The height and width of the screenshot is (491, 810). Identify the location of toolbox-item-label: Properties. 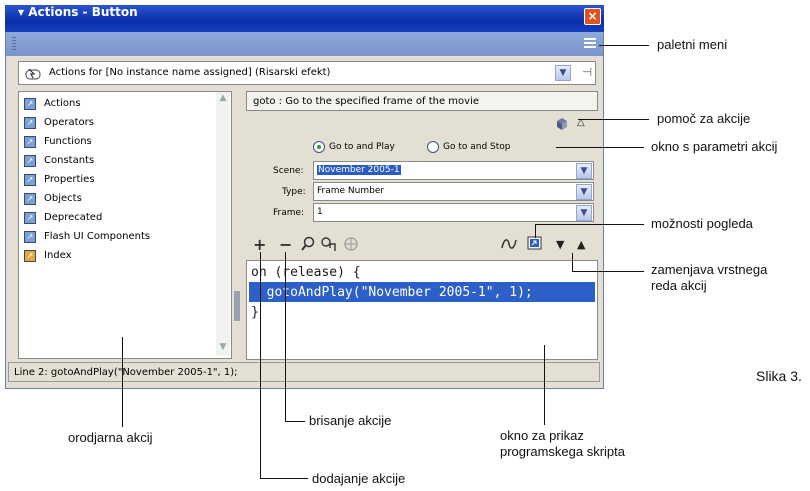
(69, 179).